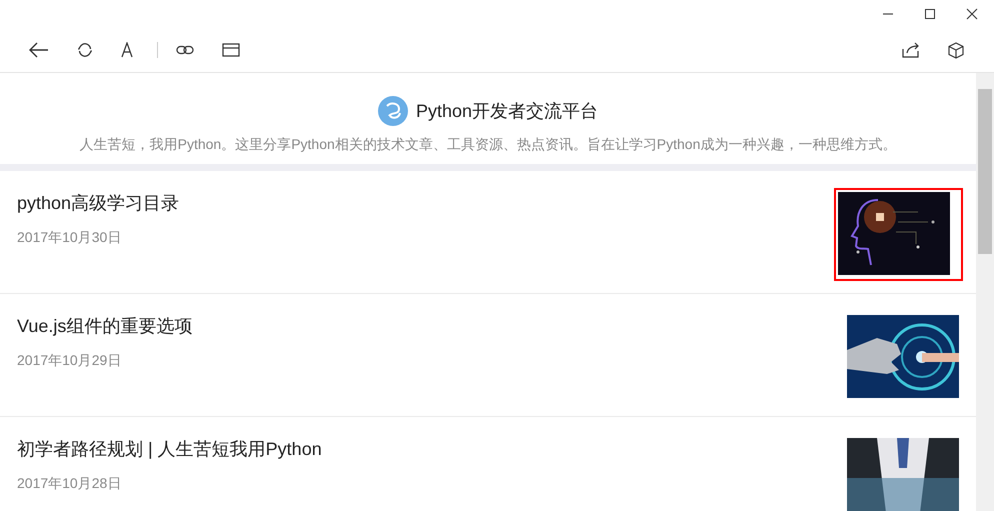 The height and width of the screenshot is (511, 994). Describe the element at coordinates (85, 50) in the screenshot. I see `refresh-icon` at that location.